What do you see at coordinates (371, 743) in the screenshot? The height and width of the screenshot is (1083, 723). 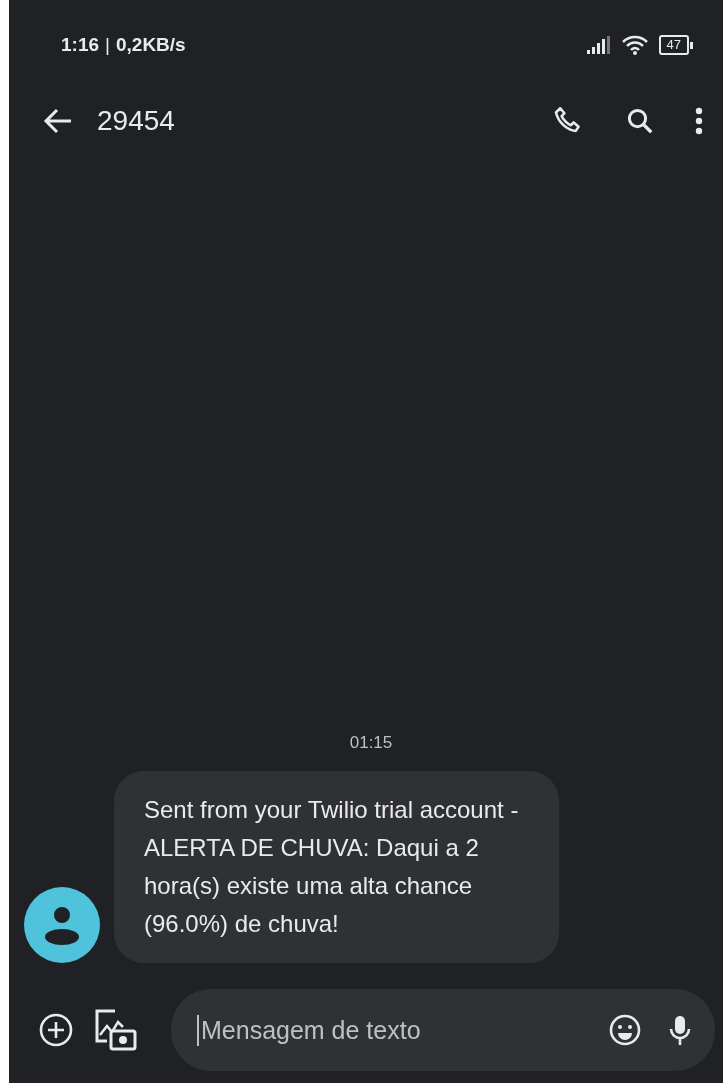 I see `message-timestamp: 01:15` at bounding box center [371, 743].